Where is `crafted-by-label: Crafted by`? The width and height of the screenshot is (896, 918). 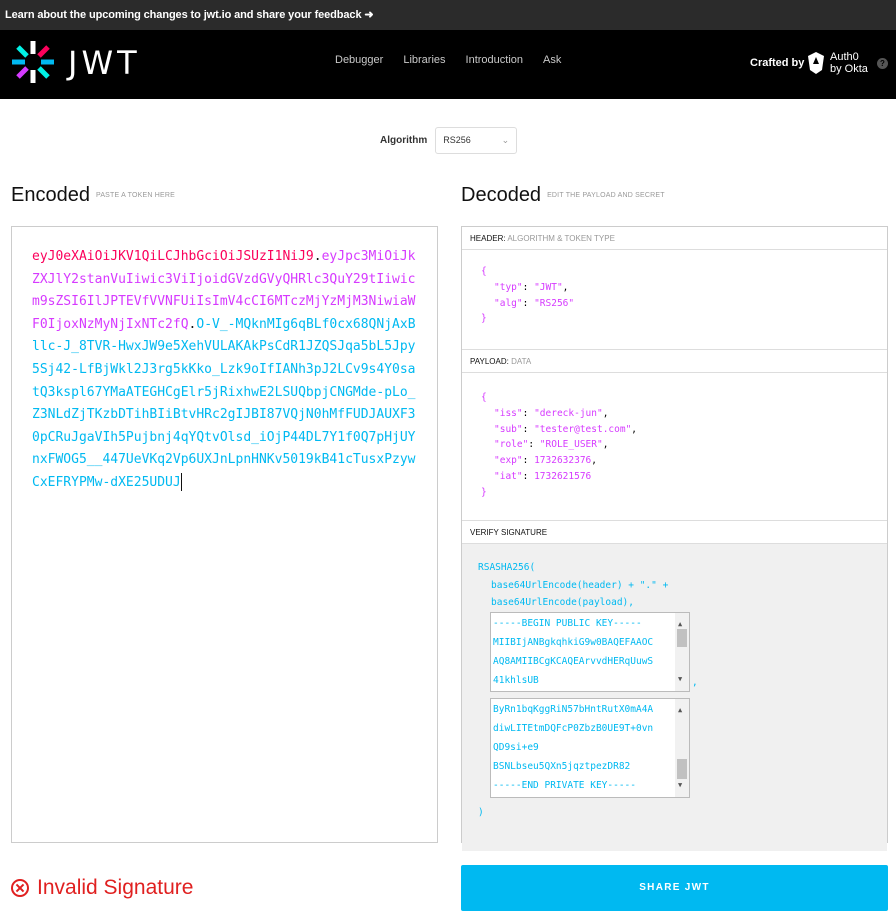 crafted-by-label: Crafted by is located at coordinates (777, 63).